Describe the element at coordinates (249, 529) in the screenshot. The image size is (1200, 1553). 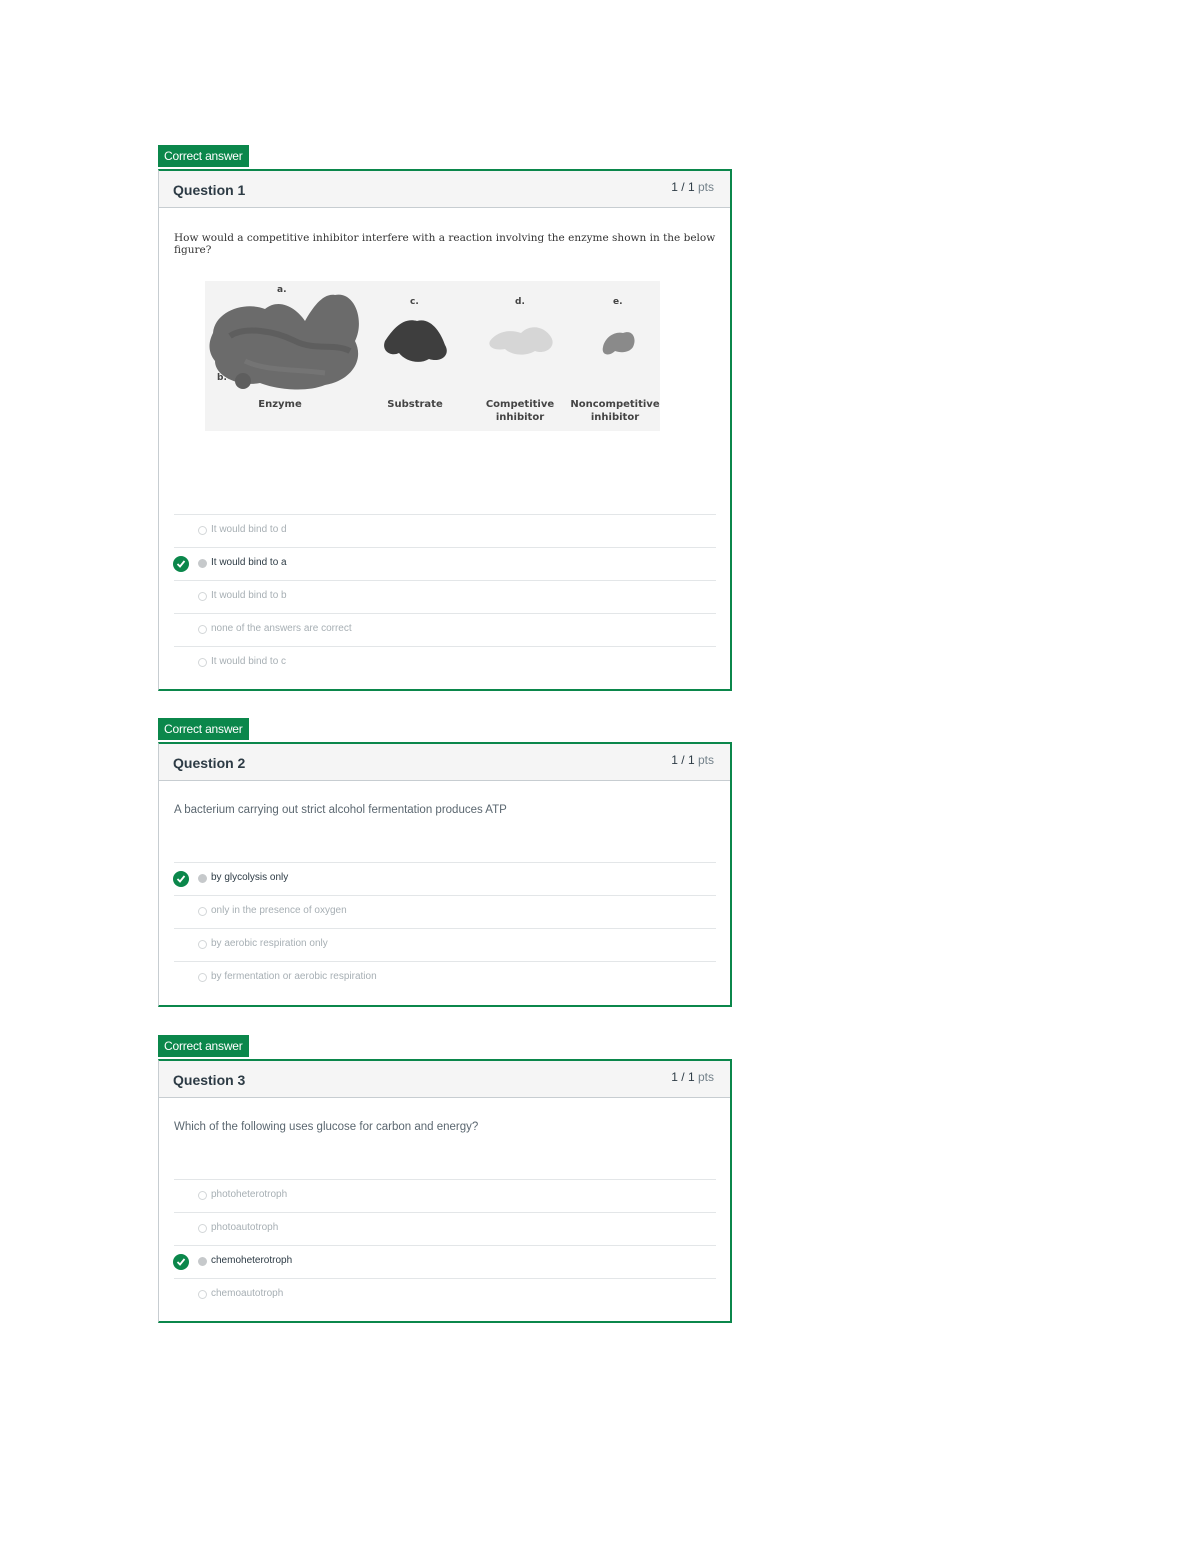
I see `answer-label: It would bind to d` at that location.